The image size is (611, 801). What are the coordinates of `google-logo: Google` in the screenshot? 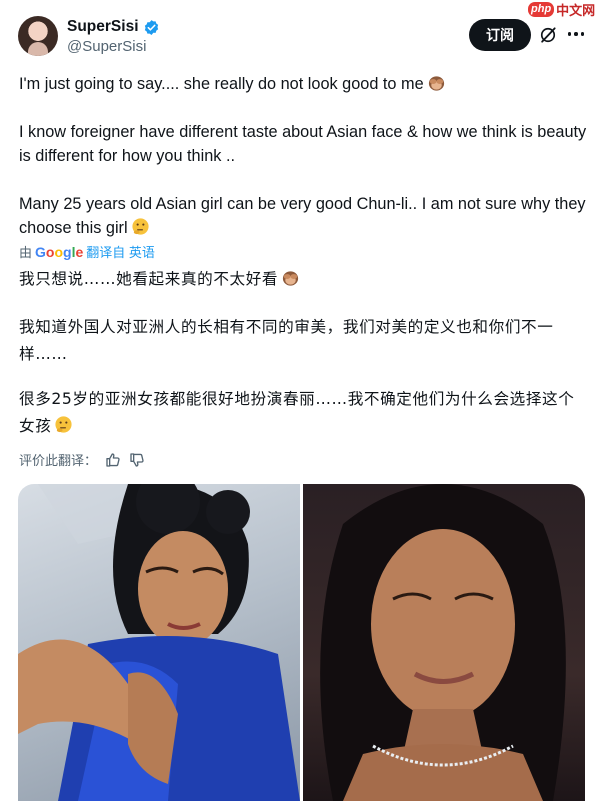 It's located at (59, 251).